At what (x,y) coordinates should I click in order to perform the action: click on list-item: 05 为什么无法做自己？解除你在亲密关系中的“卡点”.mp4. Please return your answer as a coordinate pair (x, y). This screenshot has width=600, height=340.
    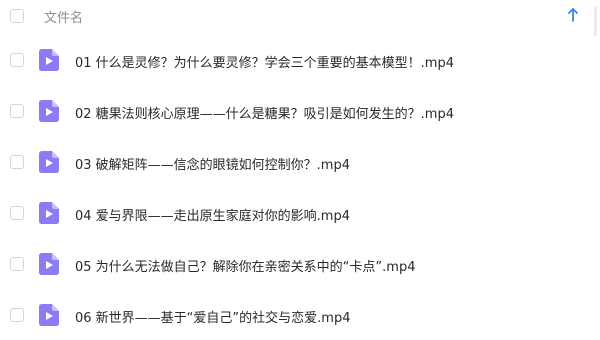
    Looking at the image, I should click on (300, 264).